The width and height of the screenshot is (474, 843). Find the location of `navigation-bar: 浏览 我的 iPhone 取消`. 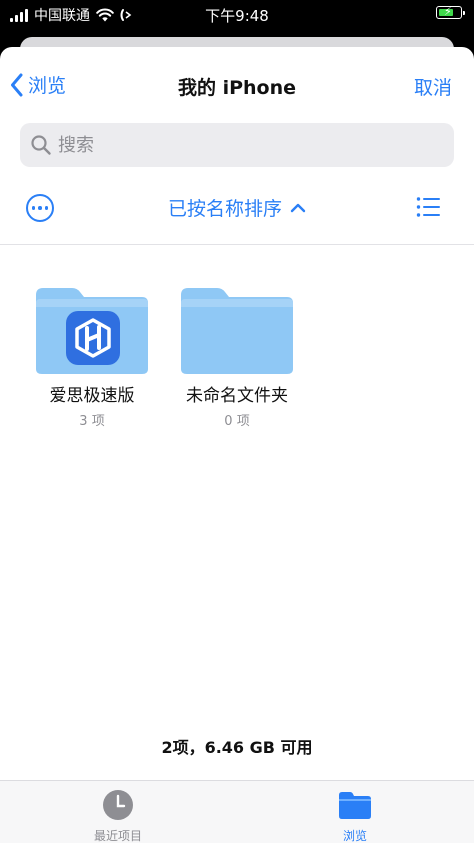

navigation-bar: 浏览 我的 iPhone 取消 is located at coordinates (237, 85).